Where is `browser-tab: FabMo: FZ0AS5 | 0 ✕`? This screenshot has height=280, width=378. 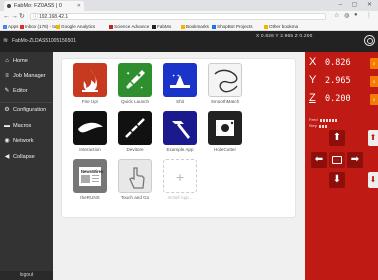
browser-tab: FabMo: FZ0AS5 | 0 ✕ is located at coordinates (44, 6).